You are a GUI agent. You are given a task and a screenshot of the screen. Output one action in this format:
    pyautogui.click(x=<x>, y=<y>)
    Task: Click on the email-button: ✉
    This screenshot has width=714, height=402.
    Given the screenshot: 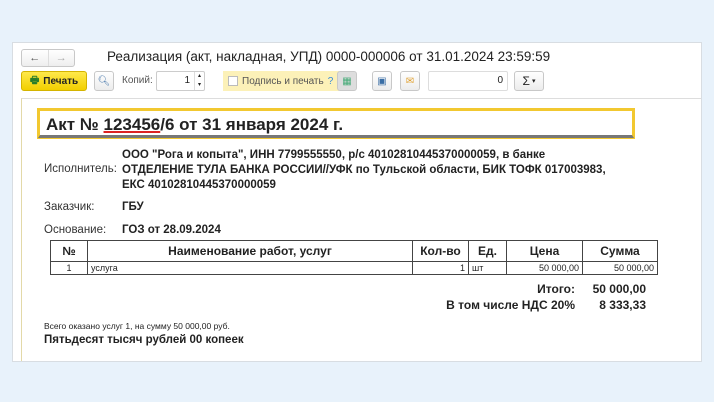 What is the action you would take?
    pyautogui.click(x=410, y=81)
    